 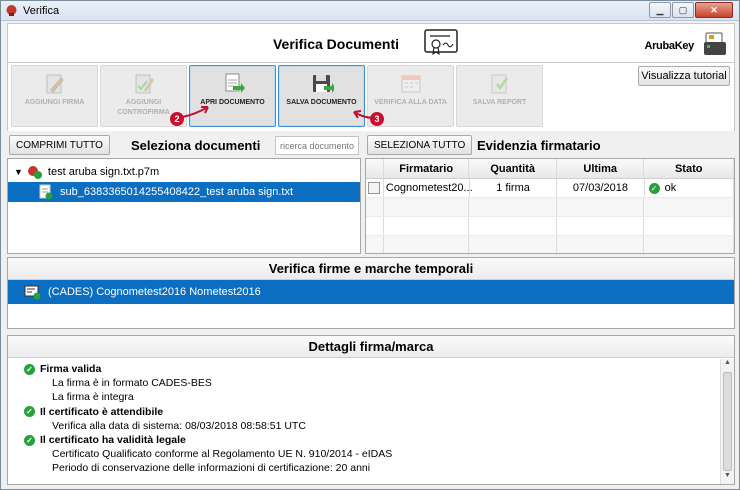 I want to click on open-document-icon, so click(x=235, y=83).